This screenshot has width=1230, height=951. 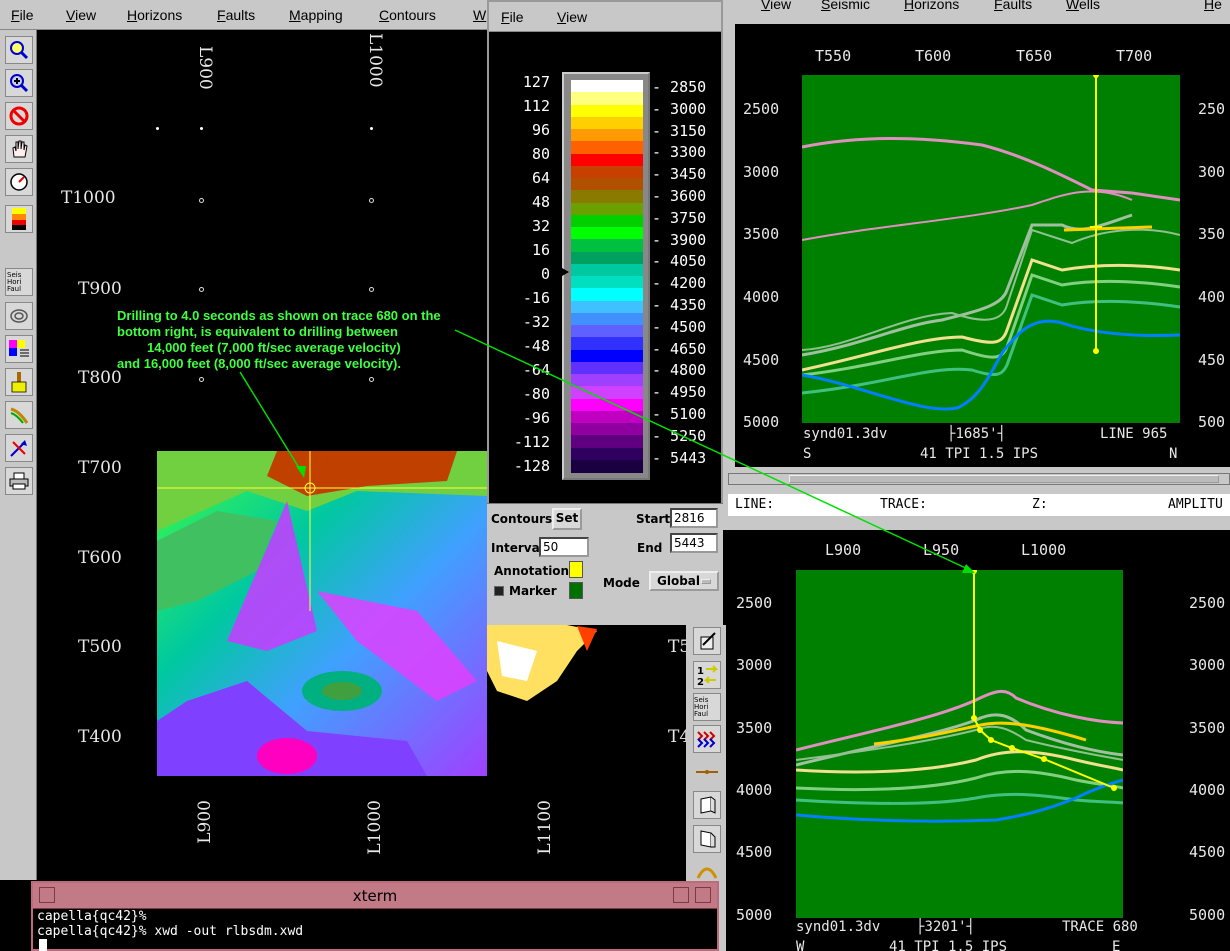 I want to click on xterm-cursor, so click(x=43, y=945).